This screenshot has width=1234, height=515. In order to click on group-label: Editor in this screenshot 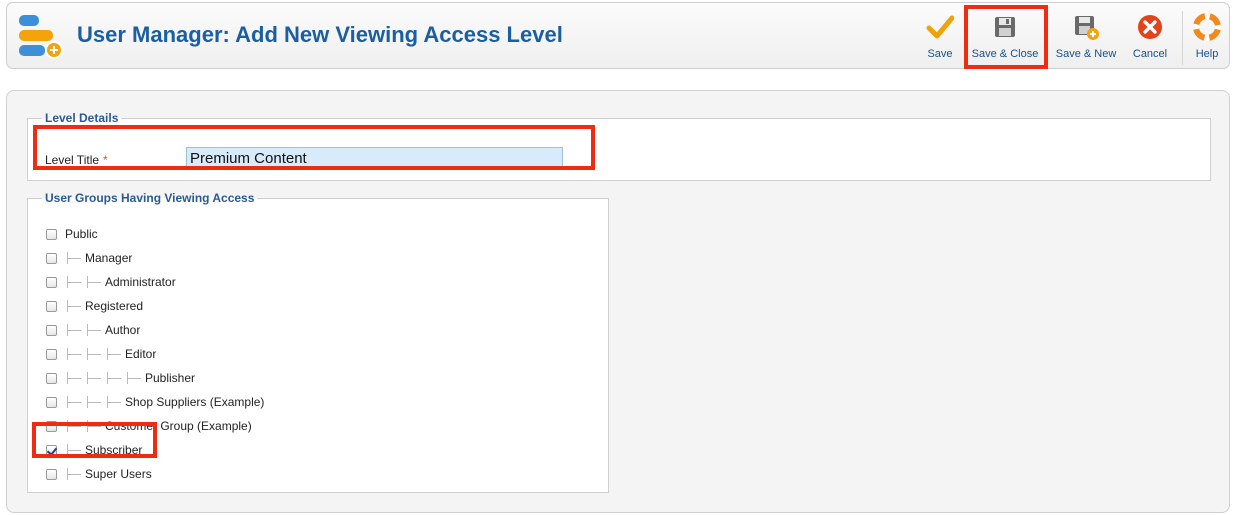, I will do `click(141, 354)`.